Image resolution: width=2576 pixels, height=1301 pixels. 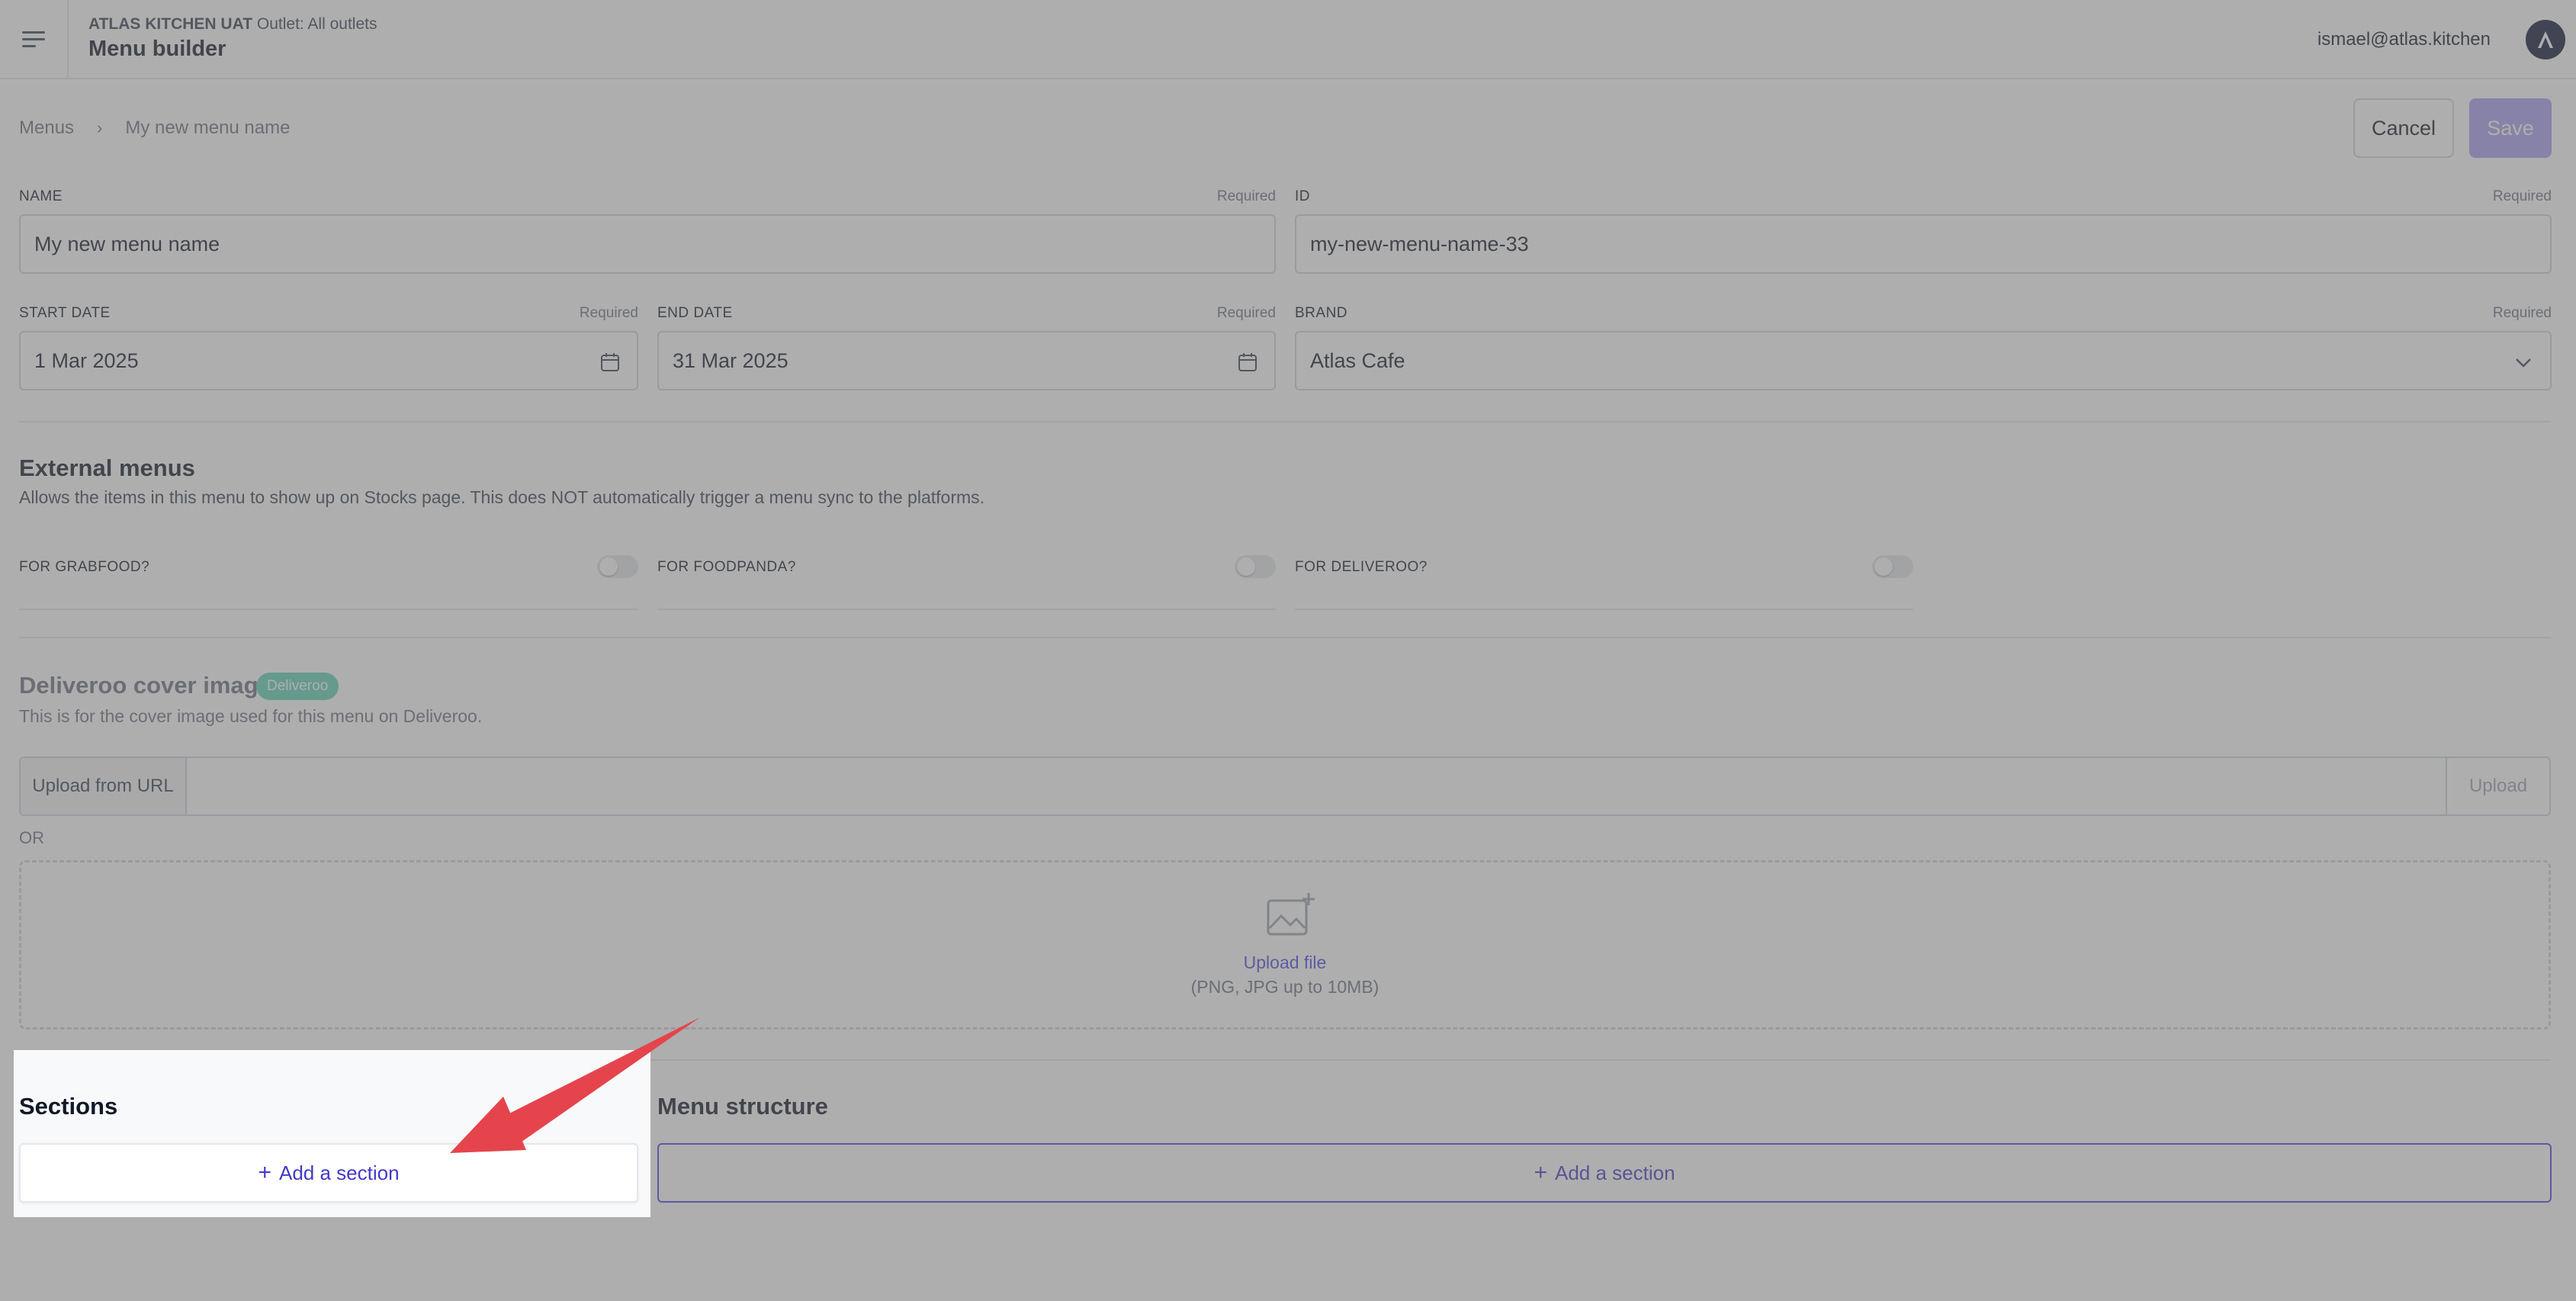 What do you see at coordinates (575, 1085) in the screenshot?
I see `annotation-arrow-icon` at bounding box center [575, 1085].